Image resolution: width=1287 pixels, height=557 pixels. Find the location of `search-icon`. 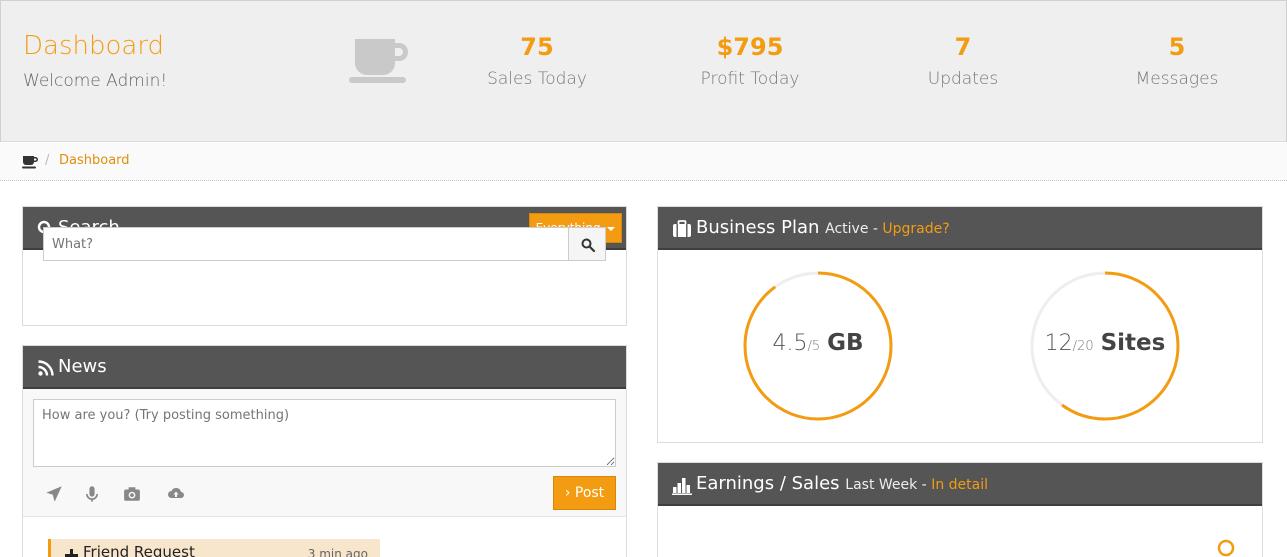

search-icon is located at coordinates (588, 245).